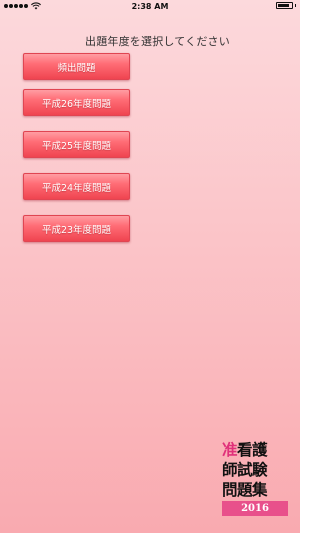  I want to click on logo-line-1: 准看護, so click(257, 450).